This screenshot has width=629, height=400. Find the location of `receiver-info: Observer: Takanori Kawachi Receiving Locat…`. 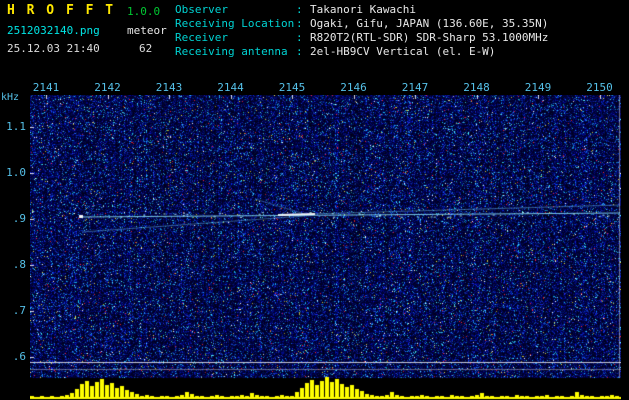

receiver-info: Observer: Takanori Kawachi Receiving Locat… is located at coordinates (361, 31).